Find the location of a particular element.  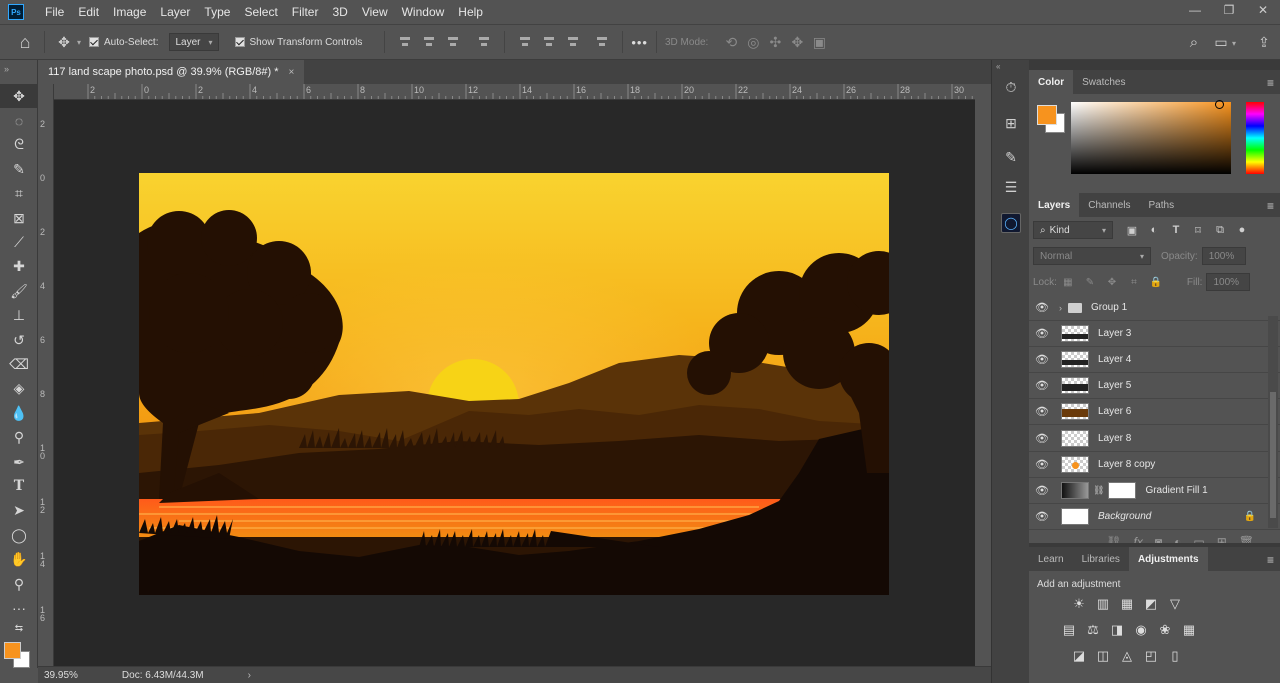

layers-scrollbar is located at coordinates (1273, 422).